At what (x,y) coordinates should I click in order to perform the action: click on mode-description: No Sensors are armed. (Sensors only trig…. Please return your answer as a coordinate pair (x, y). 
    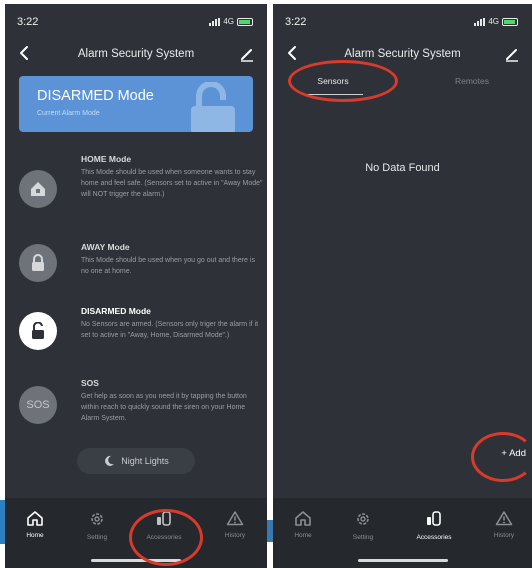
    Looking at the image, I should click on (170, 330).